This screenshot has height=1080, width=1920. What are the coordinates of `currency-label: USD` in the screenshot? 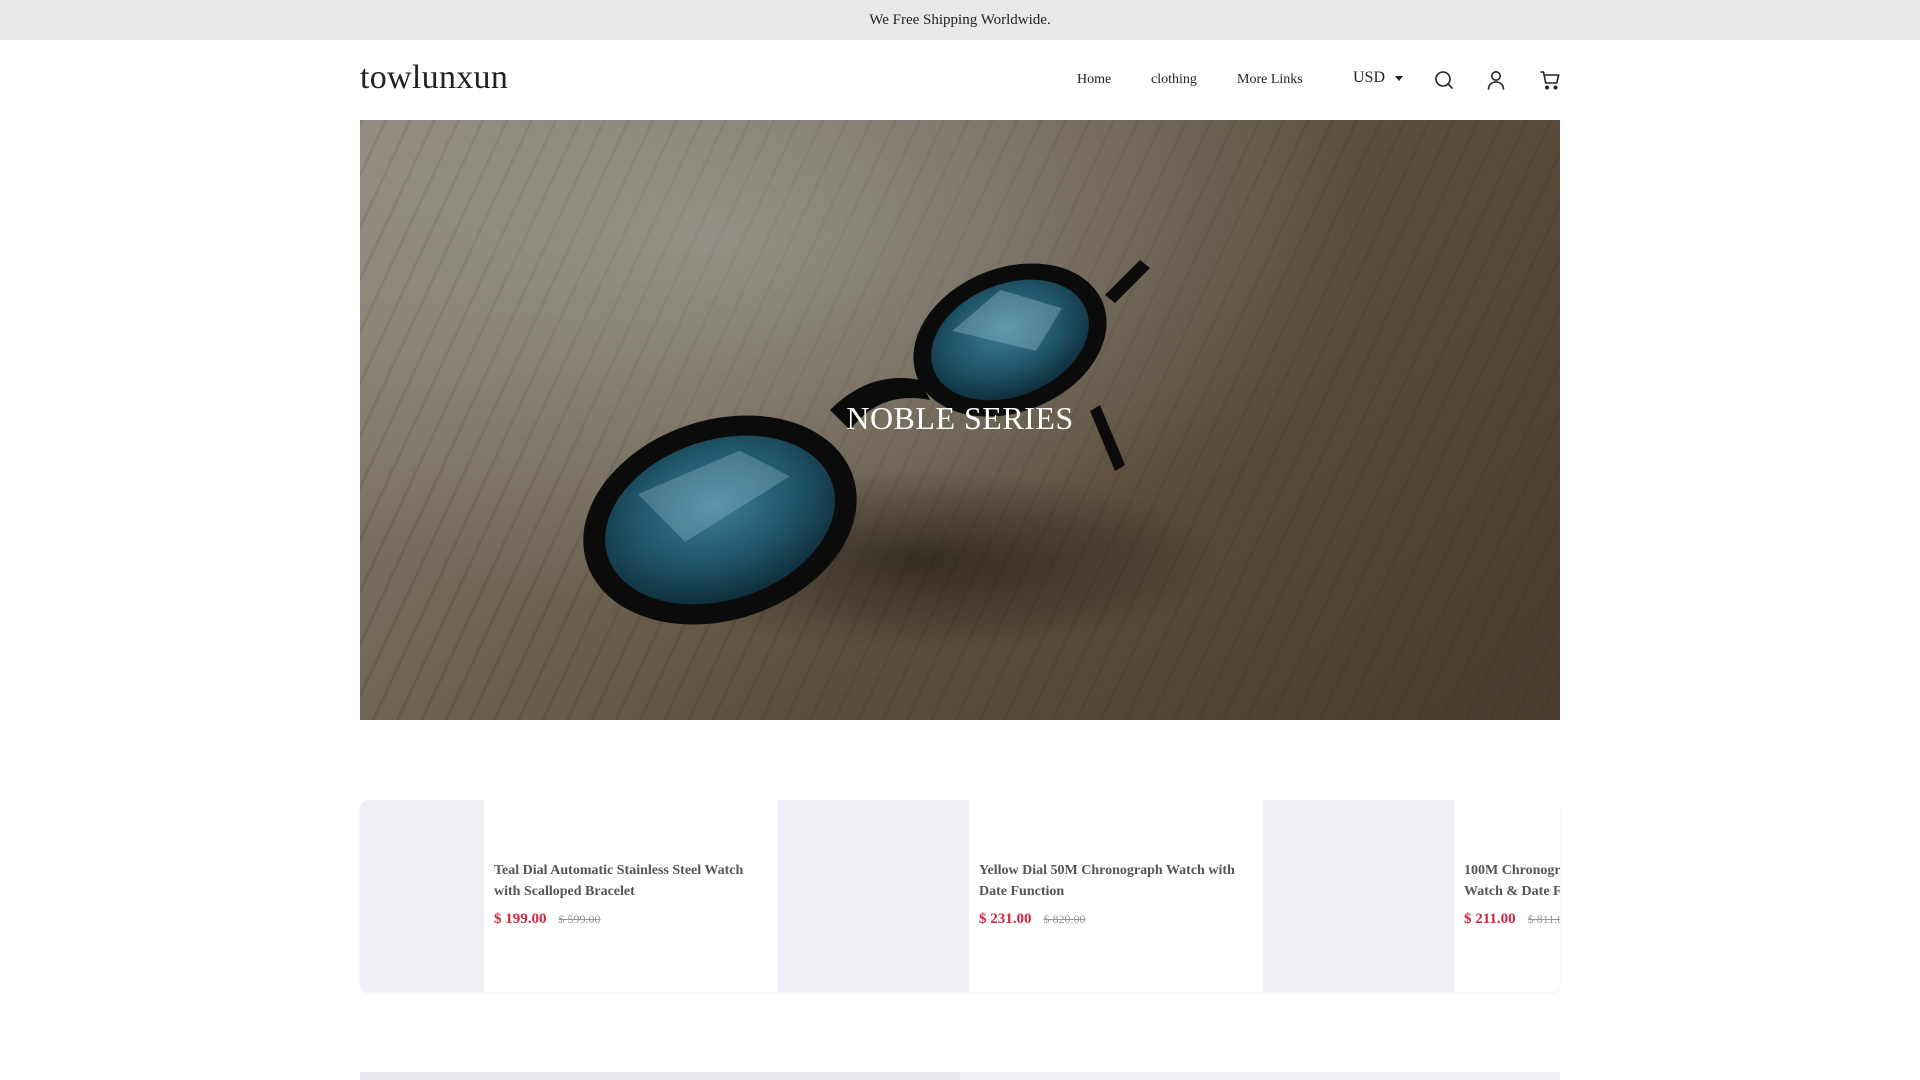 It's located at (1369, 77).